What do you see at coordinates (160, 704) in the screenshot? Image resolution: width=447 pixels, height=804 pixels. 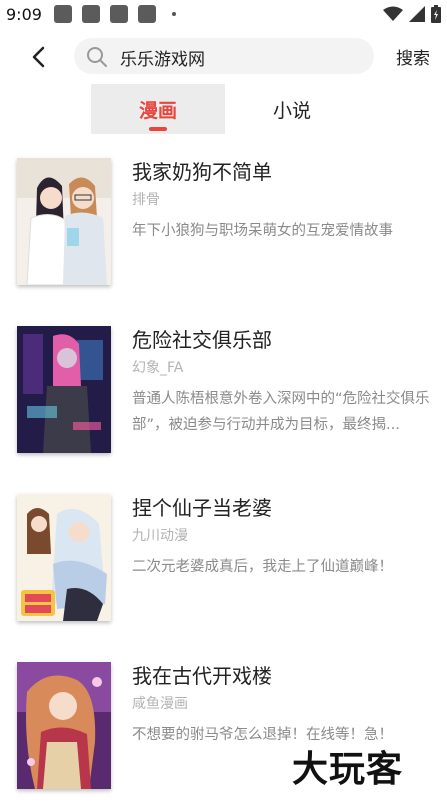 I see `item-author: 咸鱼漫画` at bounding box center [160, 704].